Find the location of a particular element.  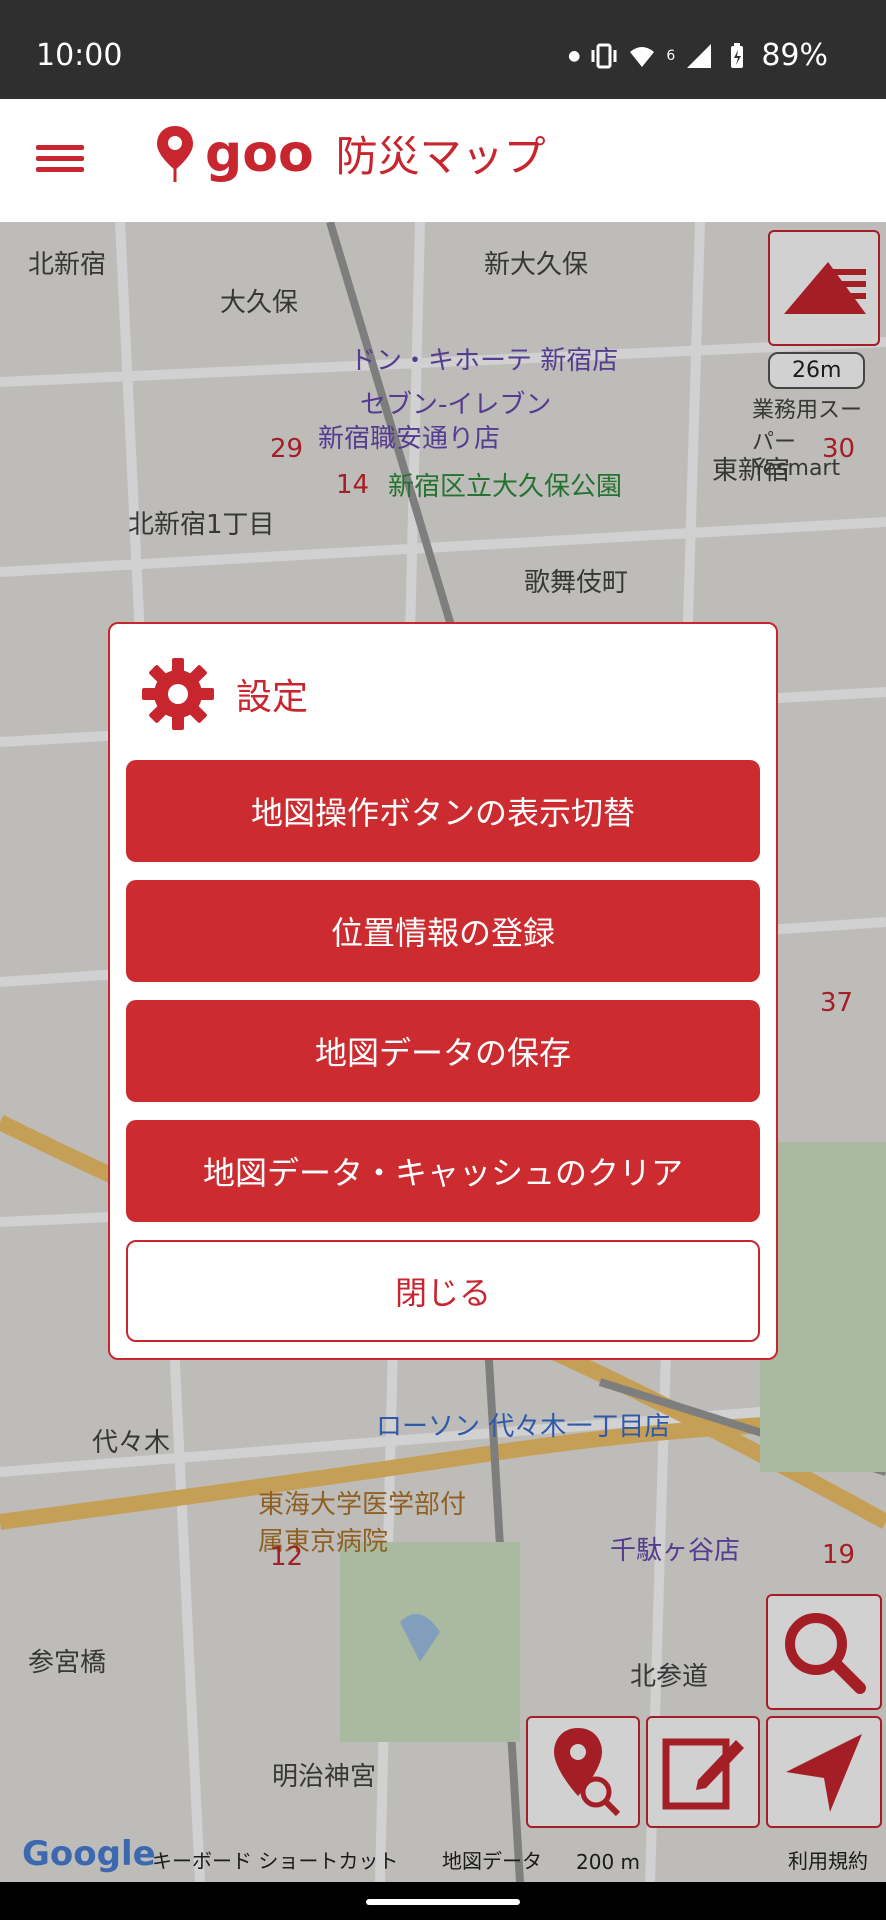

close-button: 閉じる is located at coordinates (443, 1291).